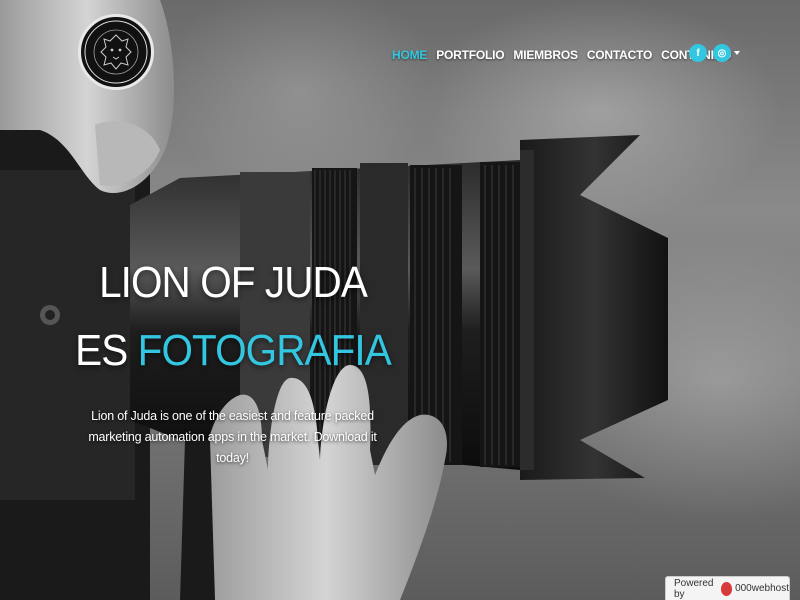 The image size is (800, 600). I want to click on brand-logo, so click(116, 52).